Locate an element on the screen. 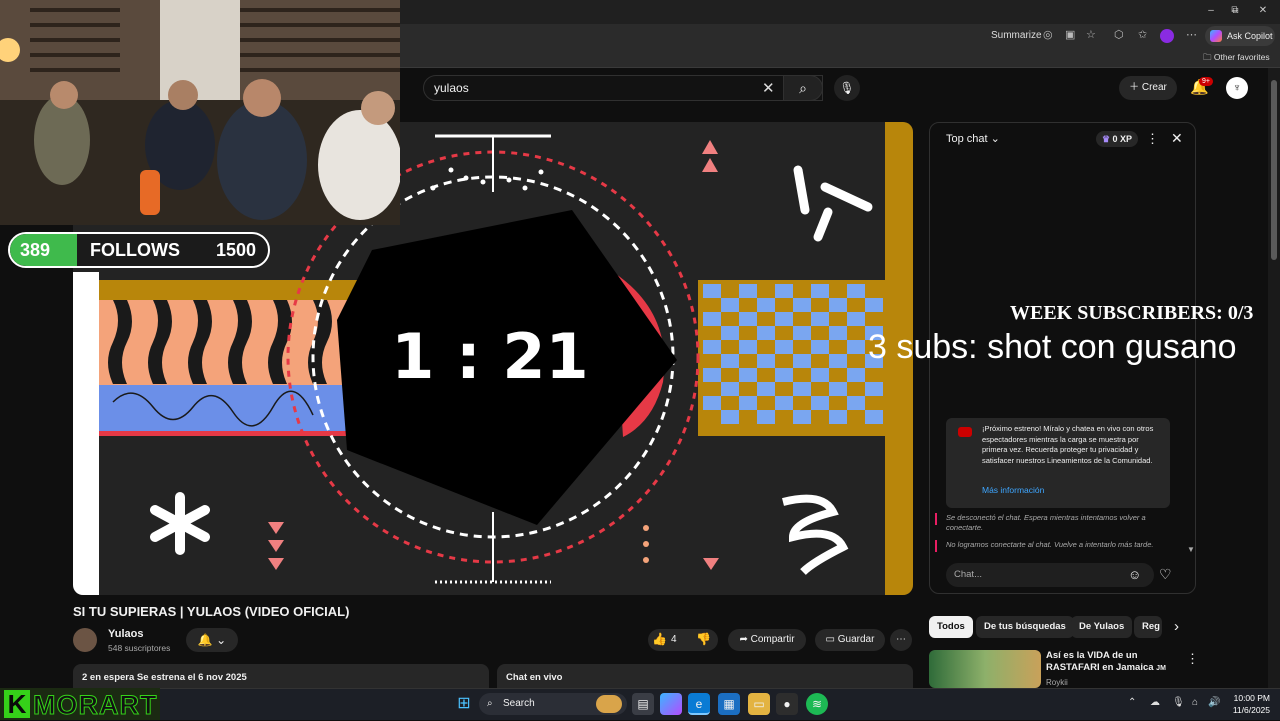 The image size is (1280, 721). xp-badge: ♛ 0 XP is located at coordinates (1117, 139).